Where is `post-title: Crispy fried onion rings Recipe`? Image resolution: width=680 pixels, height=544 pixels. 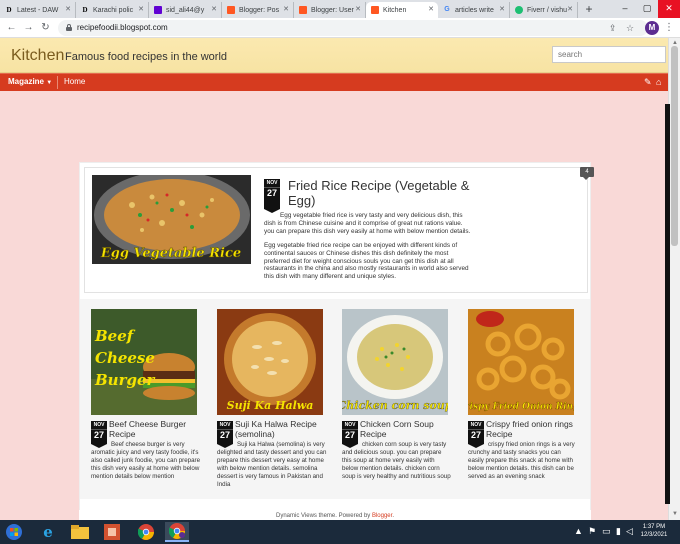
post-title: Crispy fried onion rings Recipe is located at coordinates (534, 429).